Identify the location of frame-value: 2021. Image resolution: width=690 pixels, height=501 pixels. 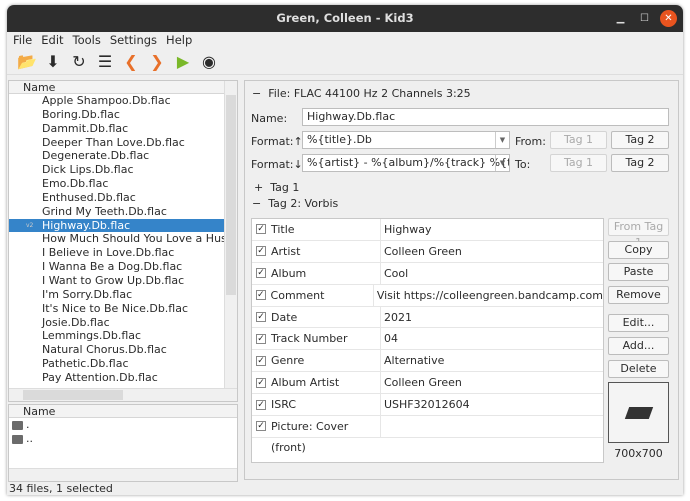
(396, 317).